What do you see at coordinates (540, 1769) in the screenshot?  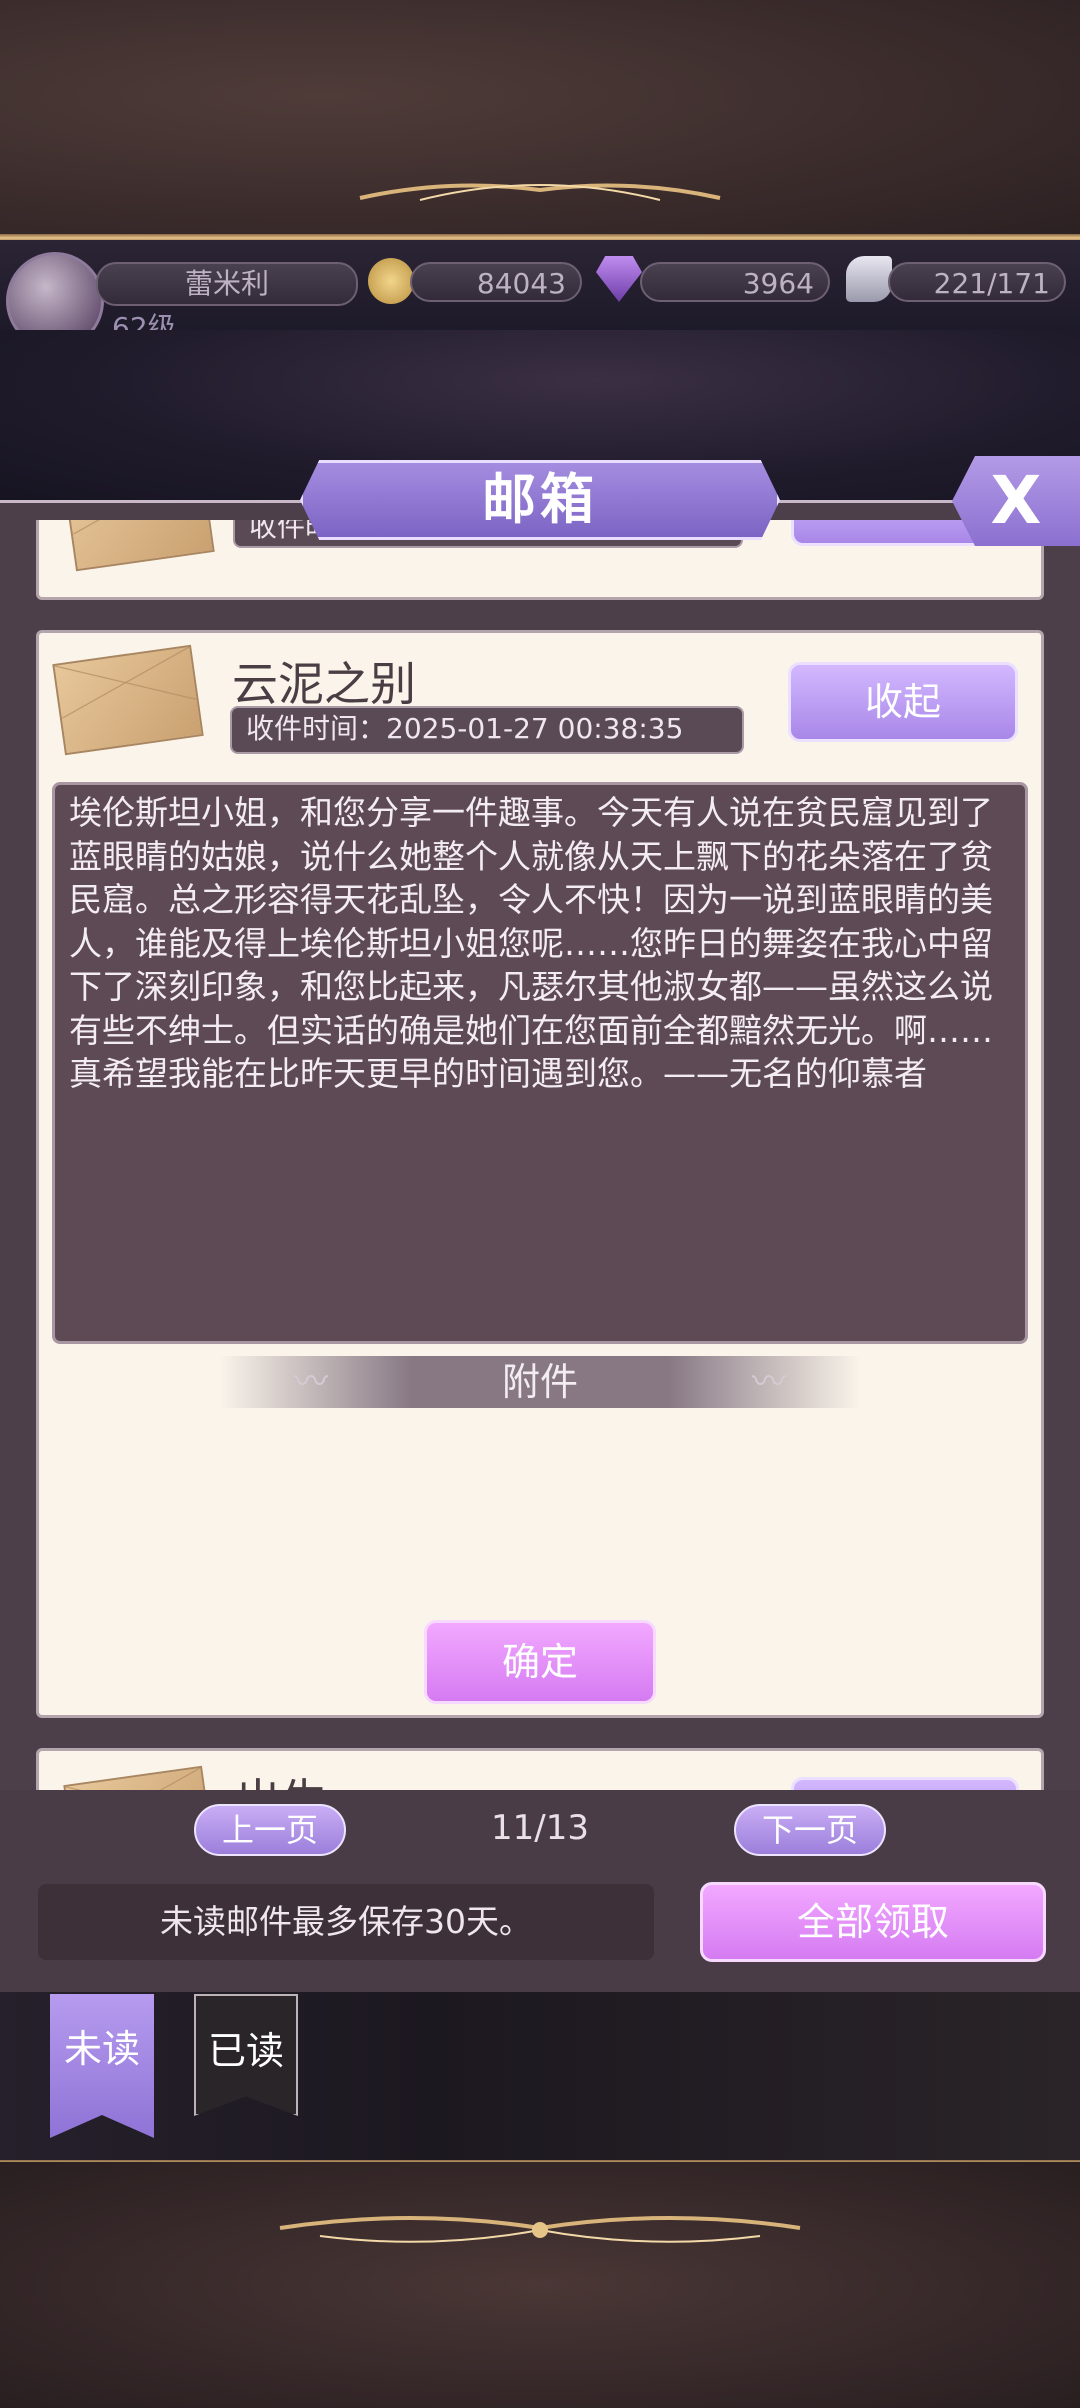 I see `mail-card-next: 出生` at bounding box center [540, 1769].